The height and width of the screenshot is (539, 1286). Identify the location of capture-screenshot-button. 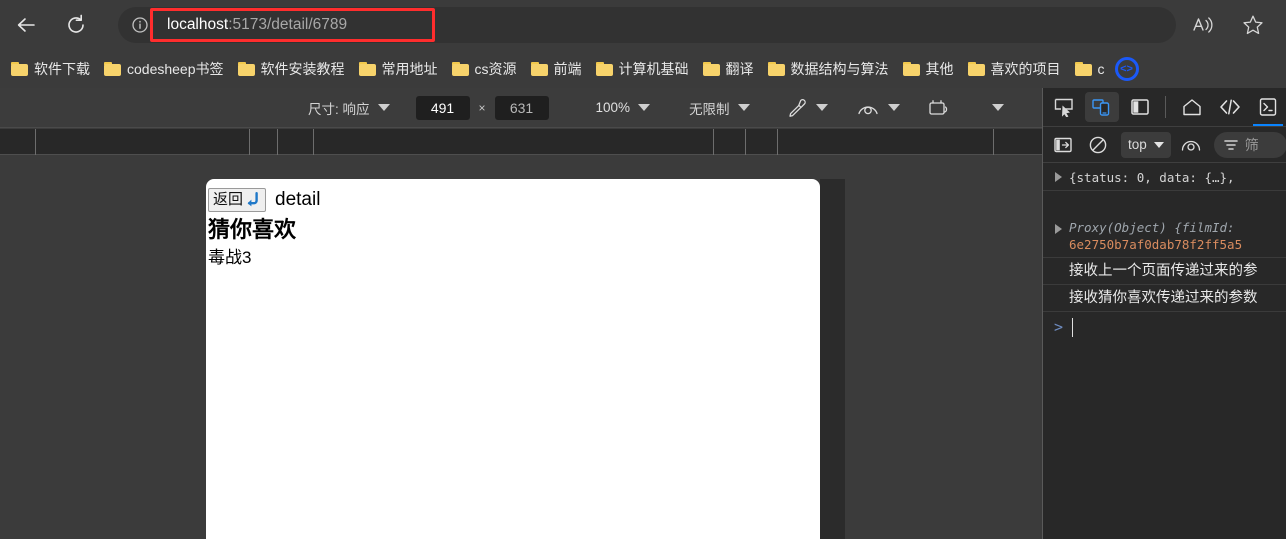
(939, 108).